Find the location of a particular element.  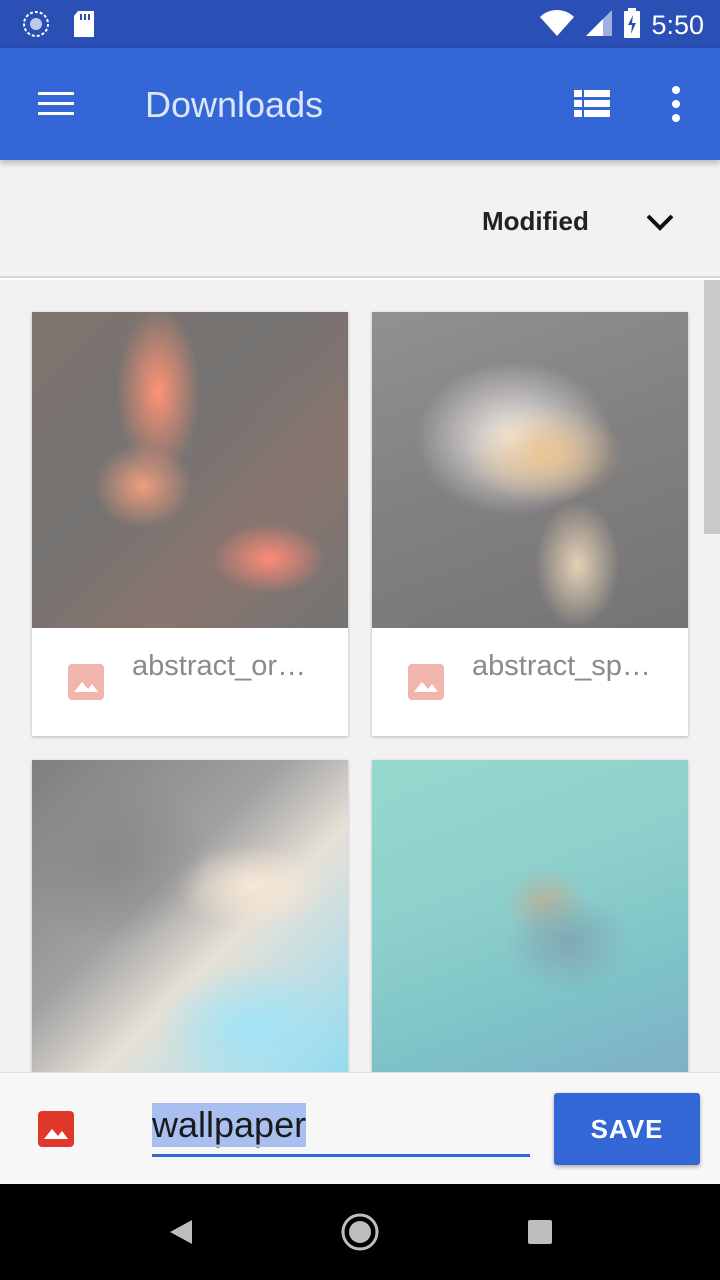

recents-icon is located at coordinates (540, 1232).